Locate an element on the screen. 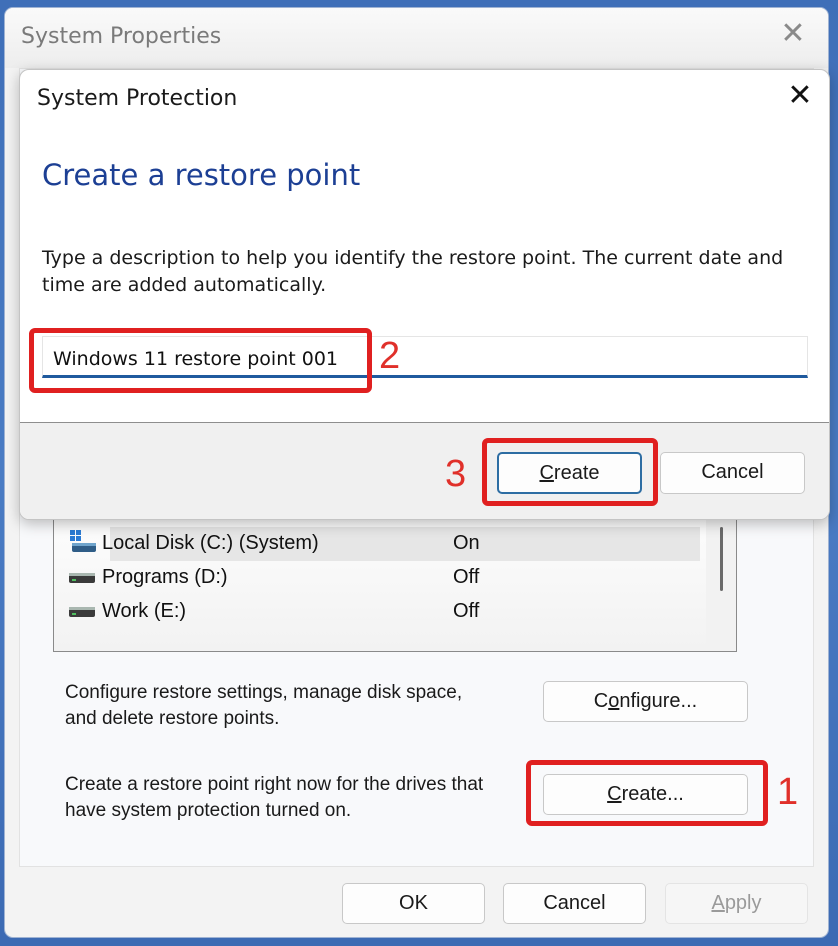 This screenshot has width=838, height=946. apply-button: Apply is located at coordinates (736, 903).